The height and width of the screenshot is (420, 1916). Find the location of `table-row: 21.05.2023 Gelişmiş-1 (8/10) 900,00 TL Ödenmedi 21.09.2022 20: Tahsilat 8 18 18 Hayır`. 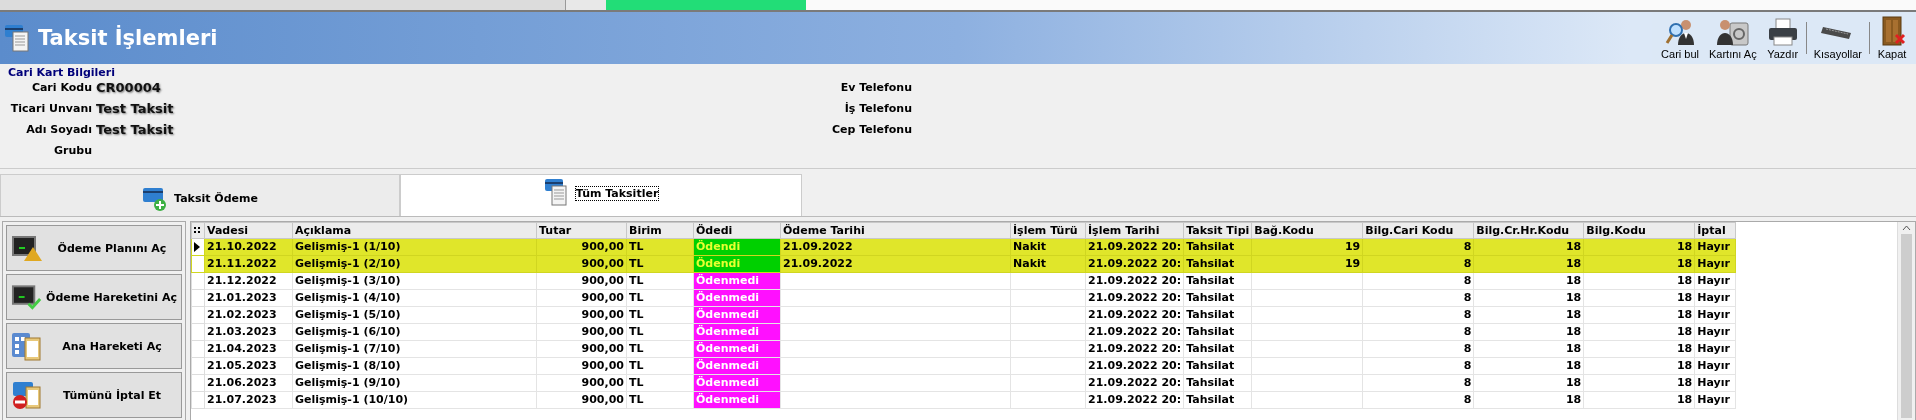

table-row: 21.05.2023 Gelişmiş-1 (8/10) 900,00 TL Ödenmedi 21.09.2022 20: Tahsilat 8 18 18 Hayır is located at coordinates (963, 366).